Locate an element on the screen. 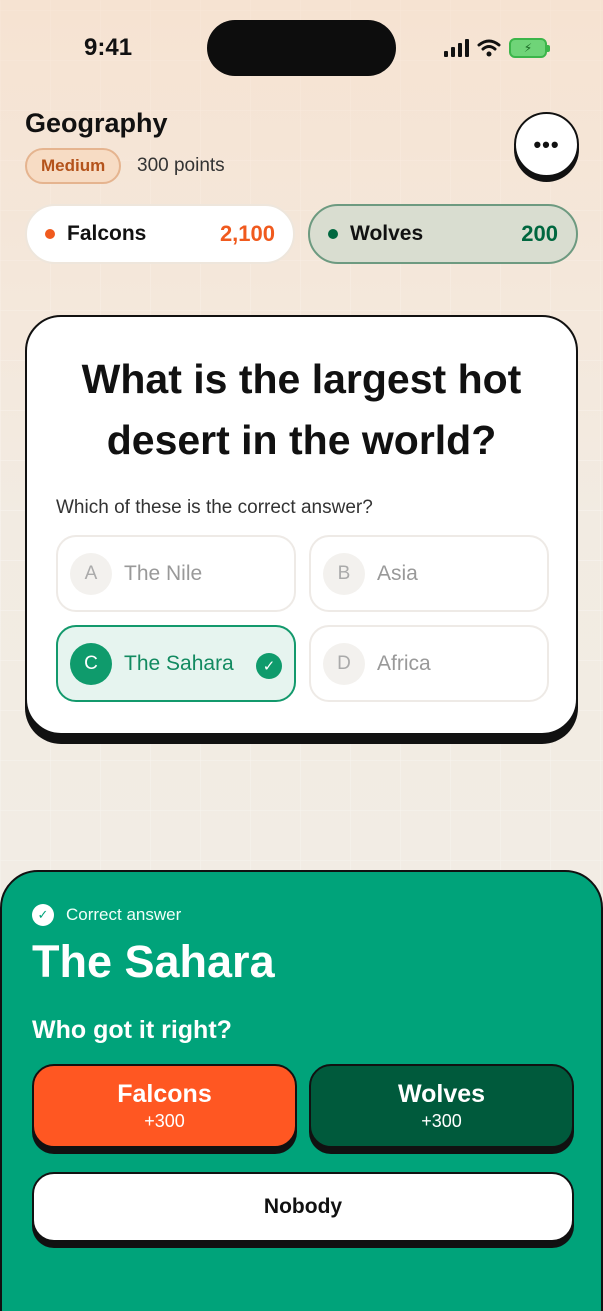 This screenshot has width=603, height=1311. check-icon: ✓ is located at coordinates (269, 666).